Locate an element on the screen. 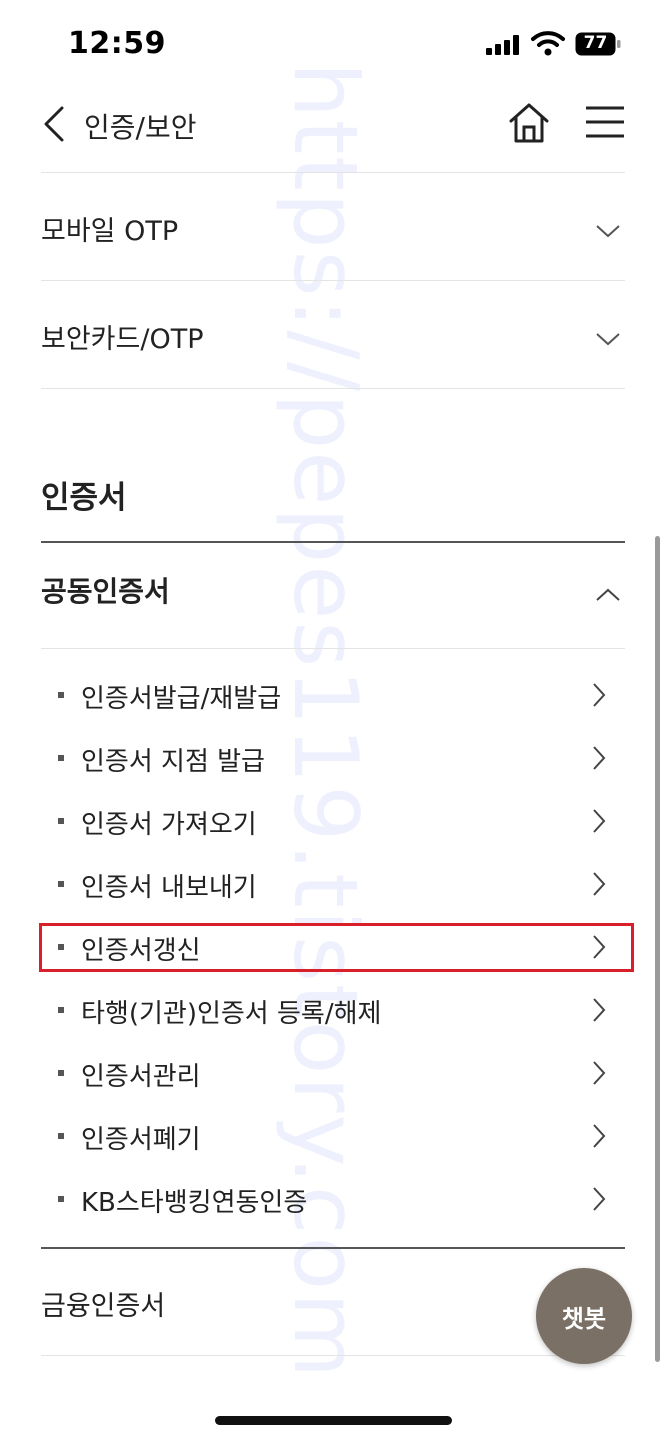 The image size is (666, 1440). submenu-label: KB스타뱅킹연동인증 is located at coordinates (194, 1203).